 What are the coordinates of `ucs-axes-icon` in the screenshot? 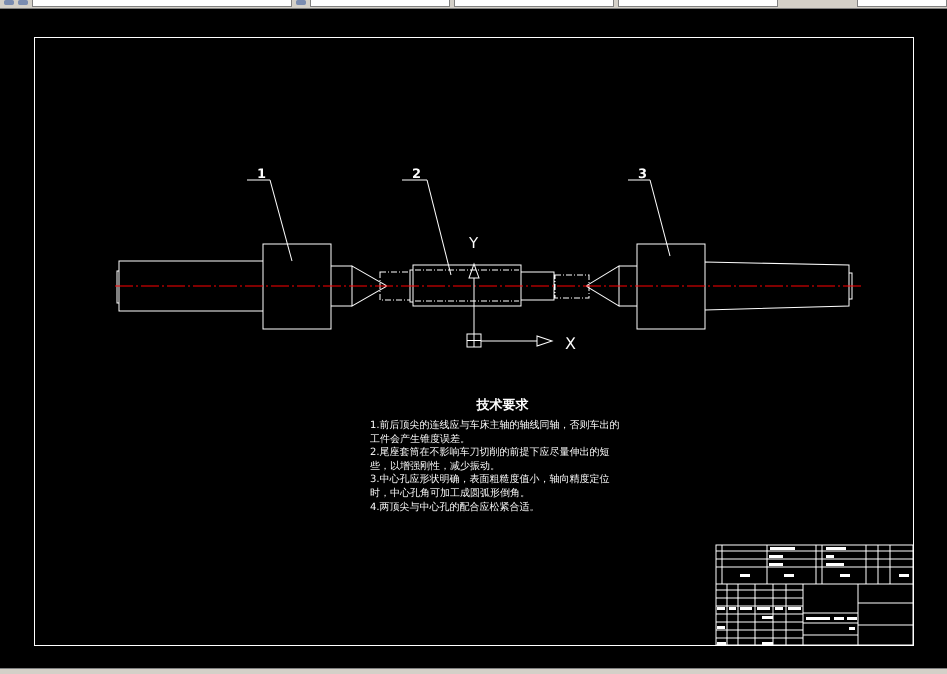 It's located at (510, 305).